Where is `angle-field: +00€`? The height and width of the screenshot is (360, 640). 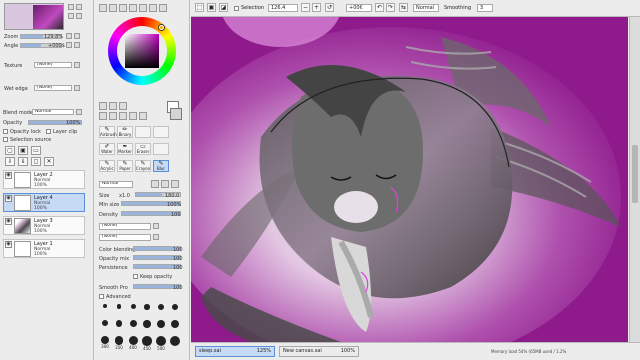 angle-field: +00€ is located at coordinates (359, 8).